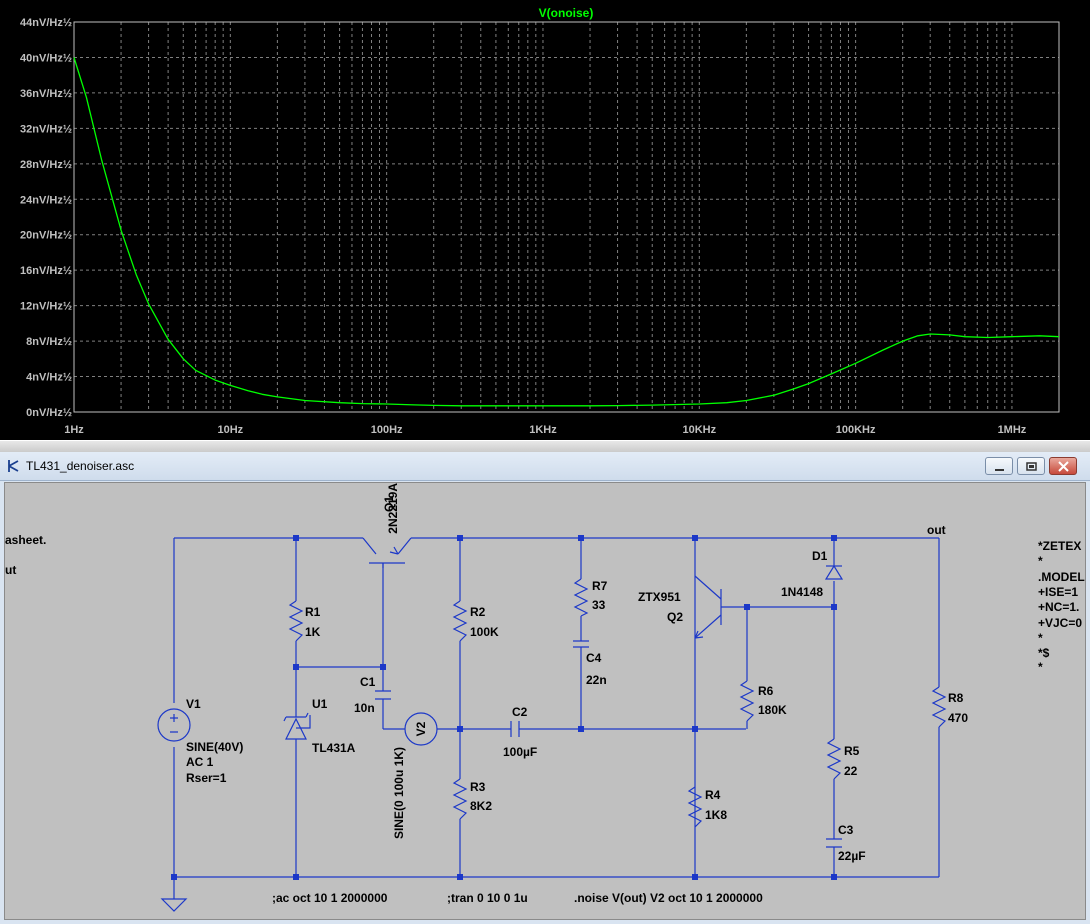 This screenshot has height=924, width=1090. I want to click on resistor-r7, so click(581, 597).